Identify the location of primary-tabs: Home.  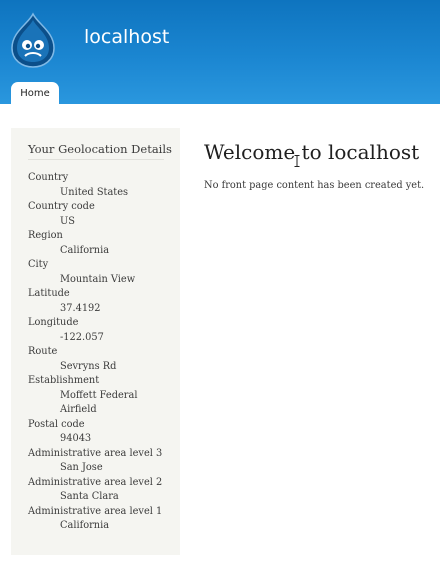
(220, 93).